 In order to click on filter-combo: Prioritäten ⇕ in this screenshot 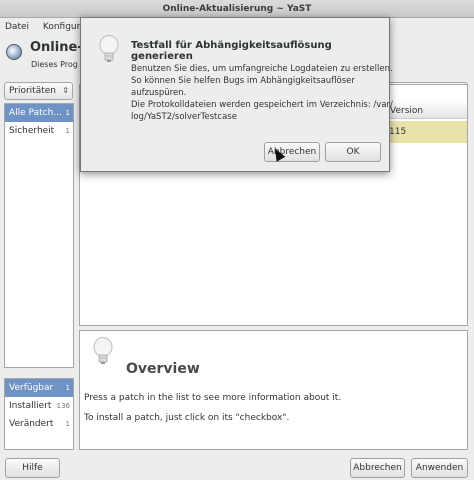, I will do `click(38, 91)`.